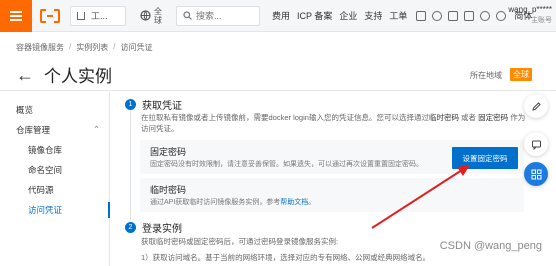 Image resolution: width=556 pixels, height=266 pixels. I want to click on fixed-password-description: 固定密码没有时效限制，请注意妥善保管。如果遗失，可以通过再次设置重置固定密码。, so click(286, 164).